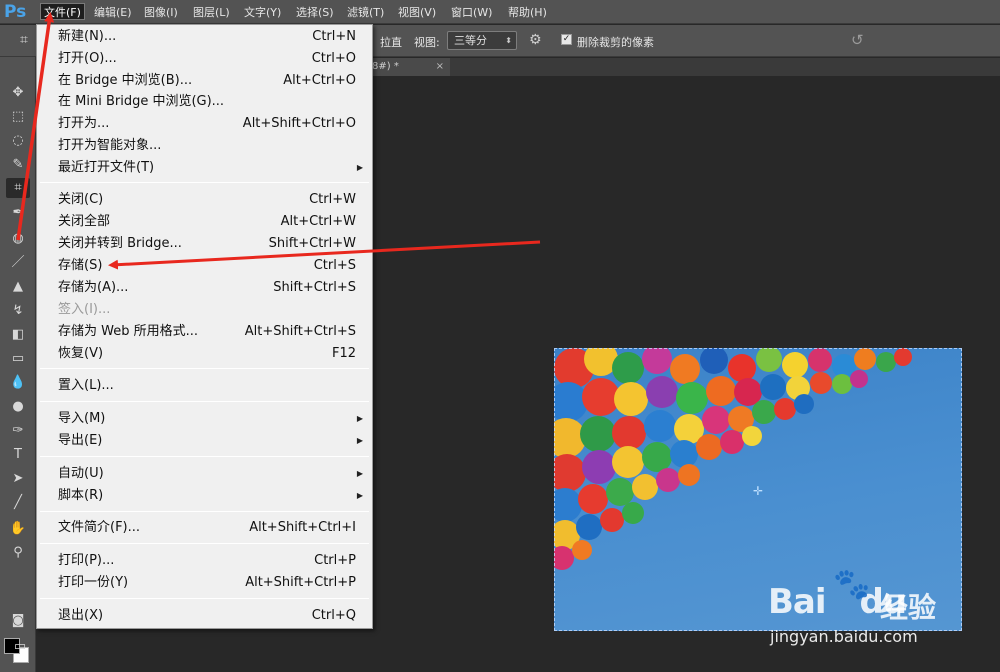 This screenshot has width=1000, height=672. I want to click on menu-item-exit: 退出(X) Ctrl+Q, so click(204, 616).